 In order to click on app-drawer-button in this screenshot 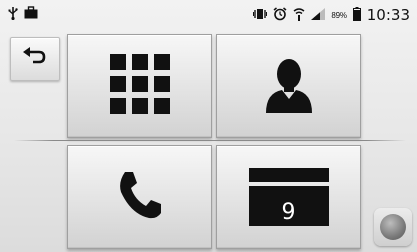, I will do `click(139, 86)`.